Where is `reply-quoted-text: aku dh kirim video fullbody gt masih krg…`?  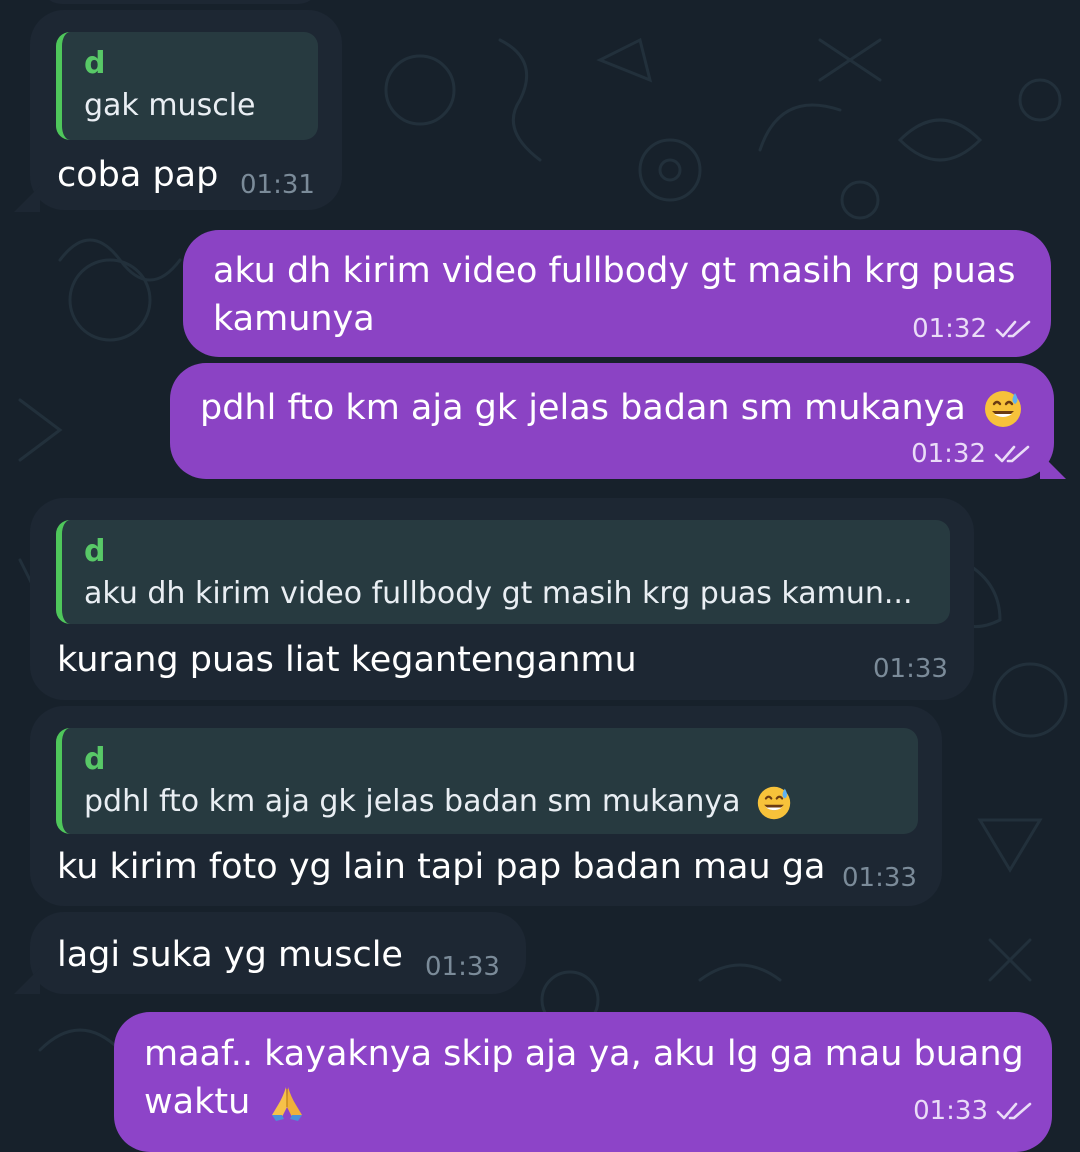 reply-quoted-text: aku dh kirim video fullbody gt masih krg… is located at coordinates (498, 593).